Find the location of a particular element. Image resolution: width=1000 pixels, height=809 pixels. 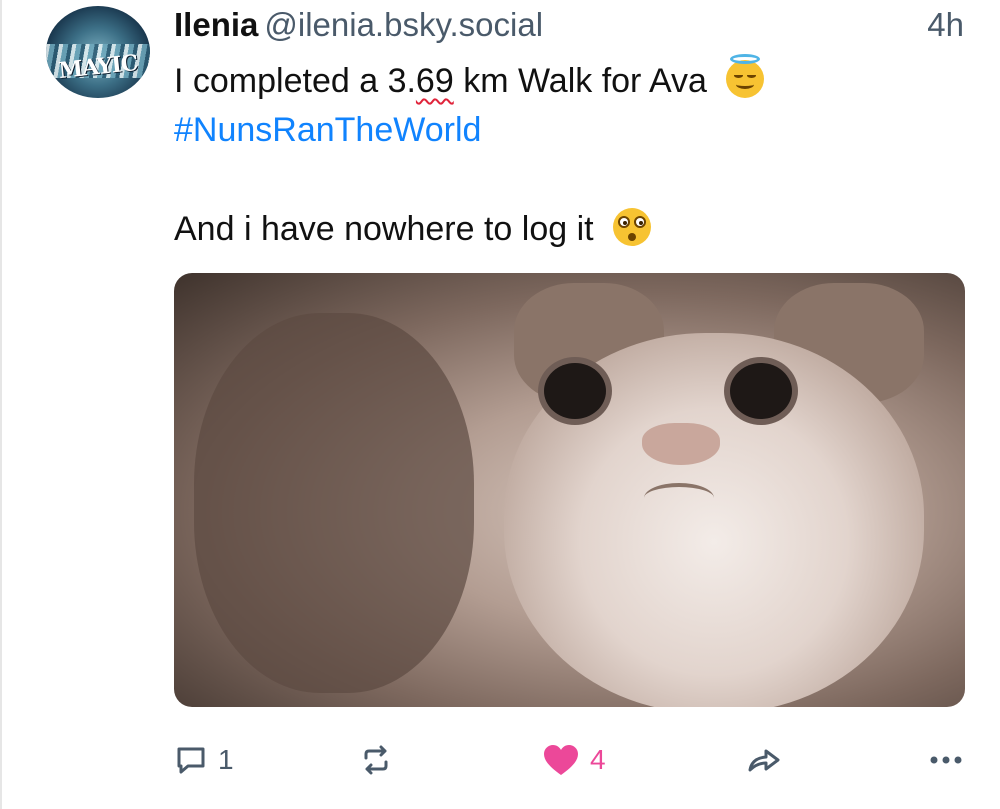

smiling-face-with-halo-icon is located at coordinates (745, 76).